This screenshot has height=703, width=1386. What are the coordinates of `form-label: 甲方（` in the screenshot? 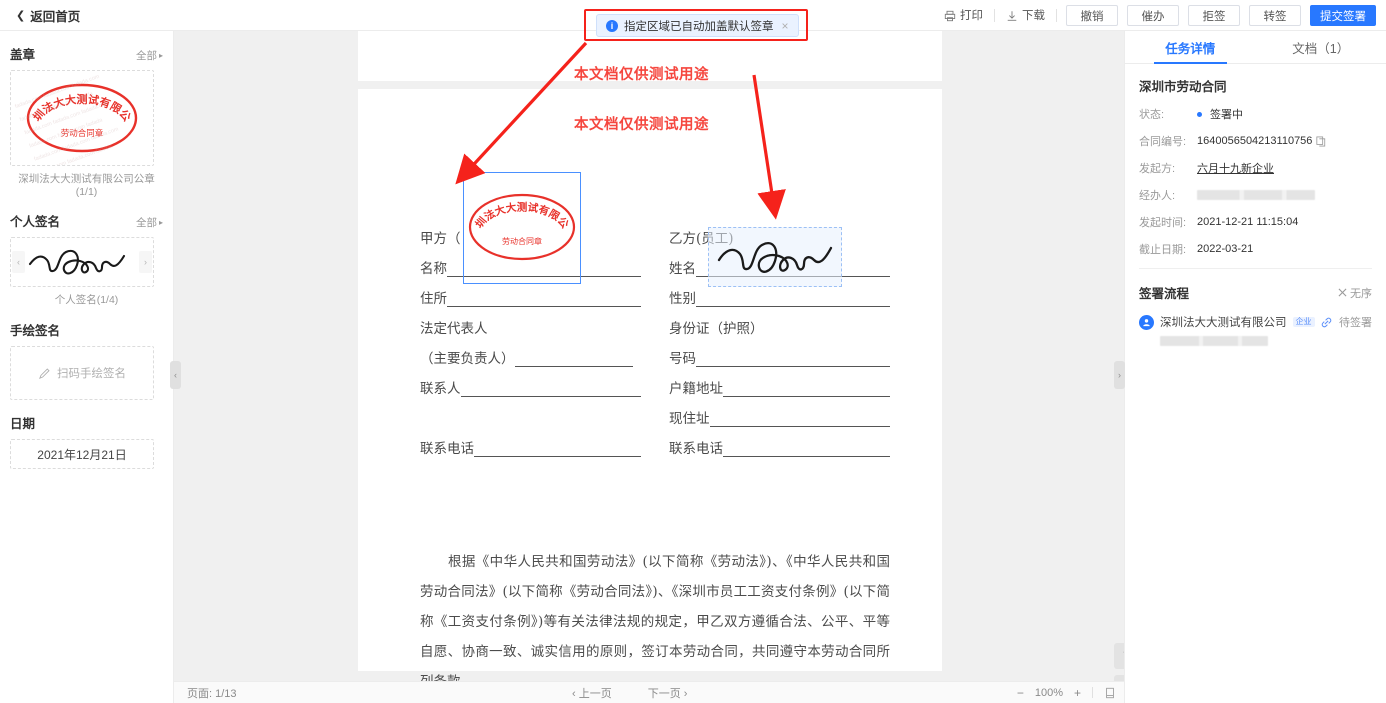 It's located at (440, 239).